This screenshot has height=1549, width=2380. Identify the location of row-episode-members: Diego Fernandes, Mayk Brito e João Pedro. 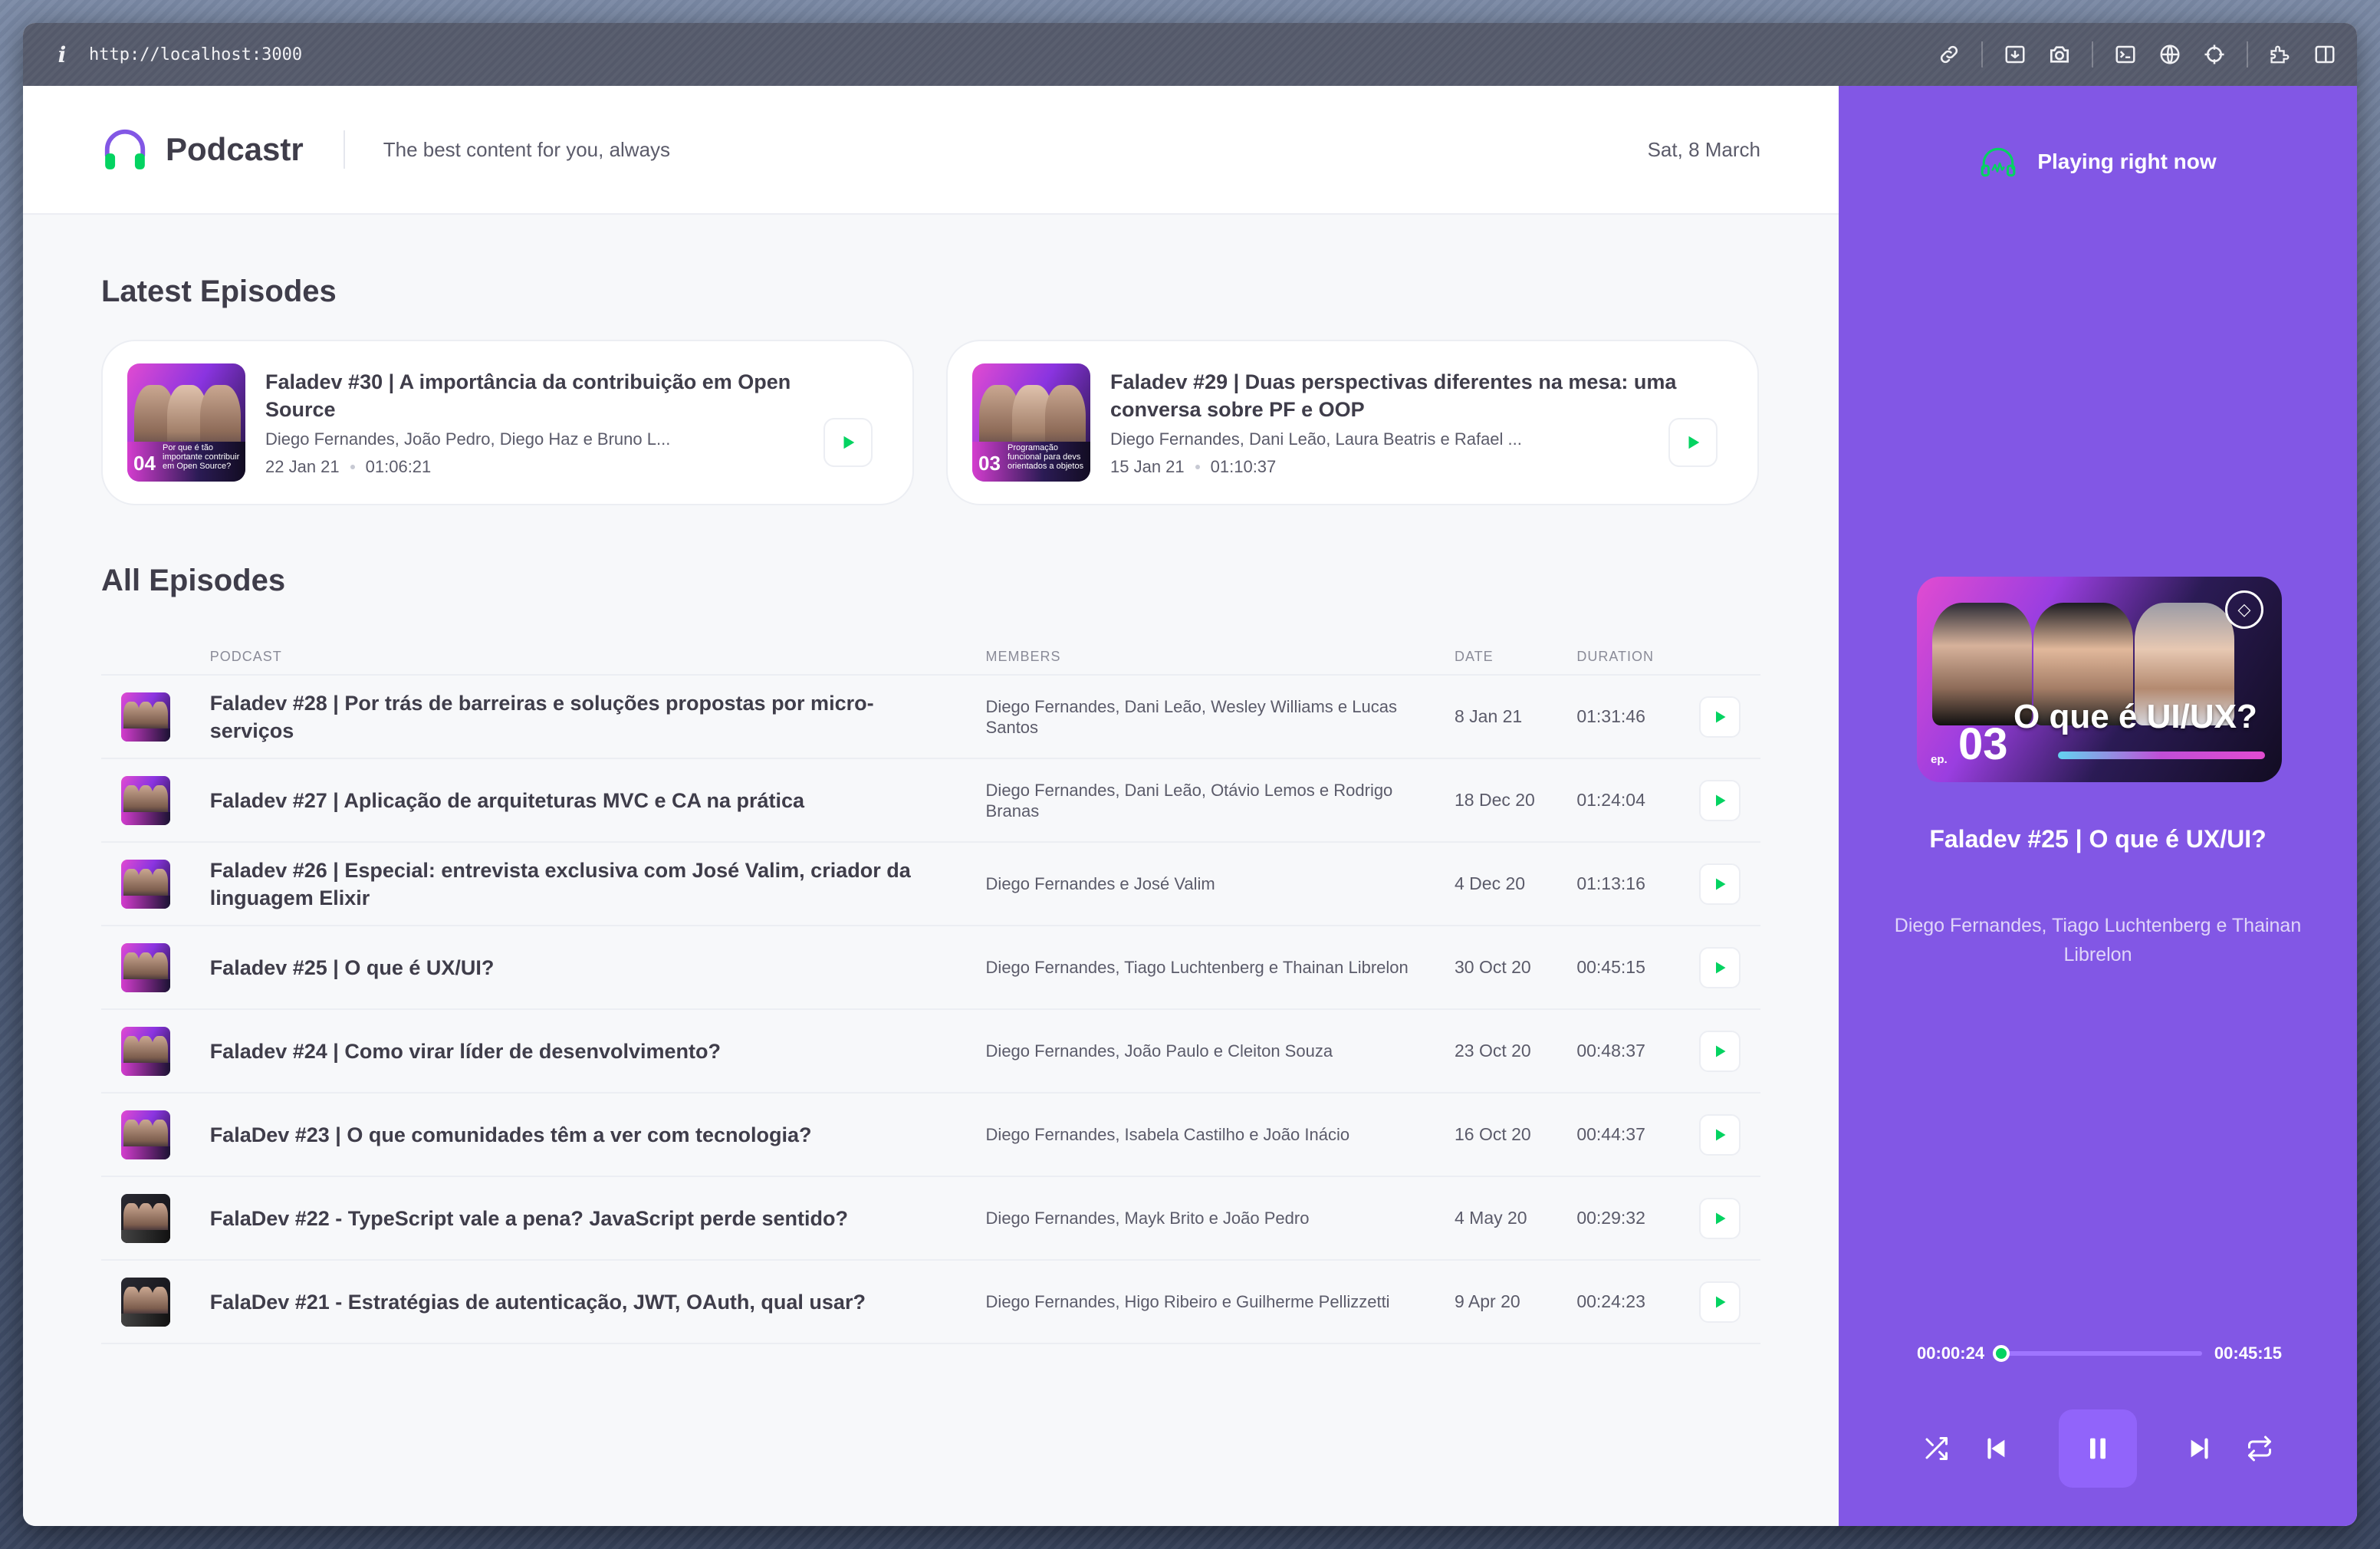
(1220, 1218).